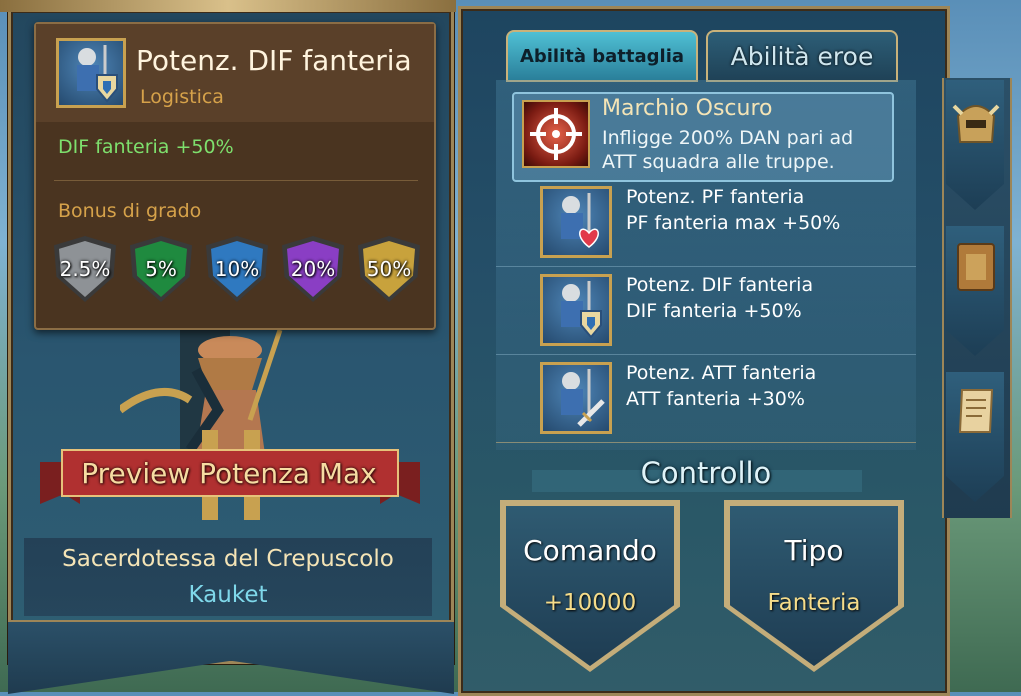  Describe the element at coordinates (590, 603) in the screenshot. I see `command-value: +10000` at that location.